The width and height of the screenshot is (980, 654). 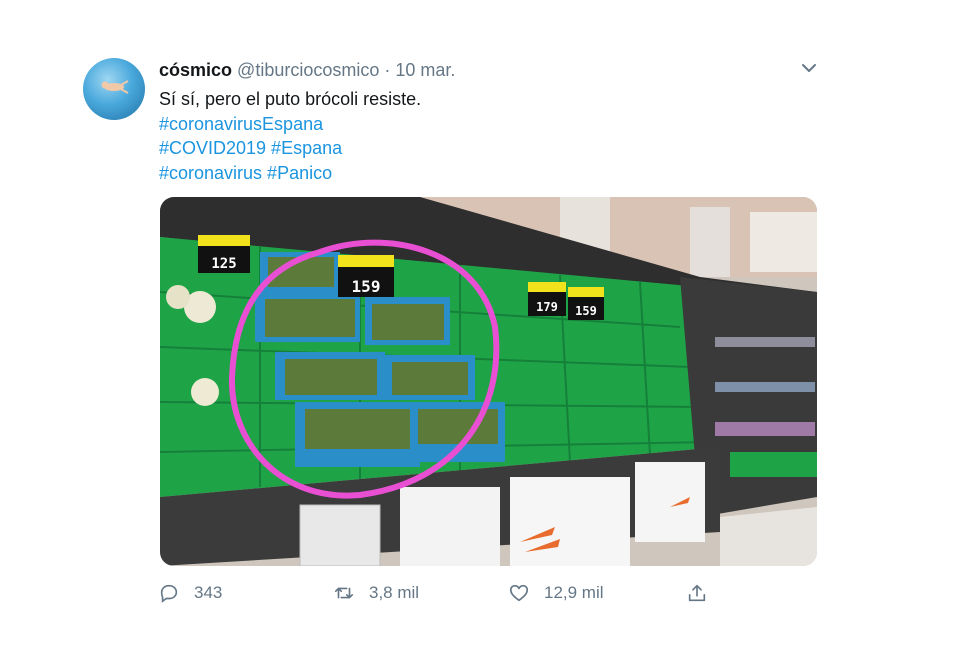 I want to click on tweet-date: 10 mar., so click(x=425, y=70).